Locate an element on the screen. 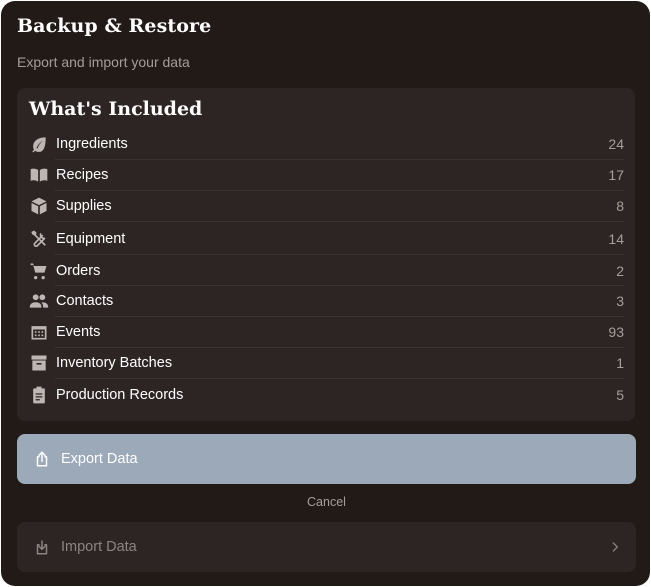 Image resolution: width=651 pixels, height=587 pixels. item-count: 24 is located at coordinates (616, 144).